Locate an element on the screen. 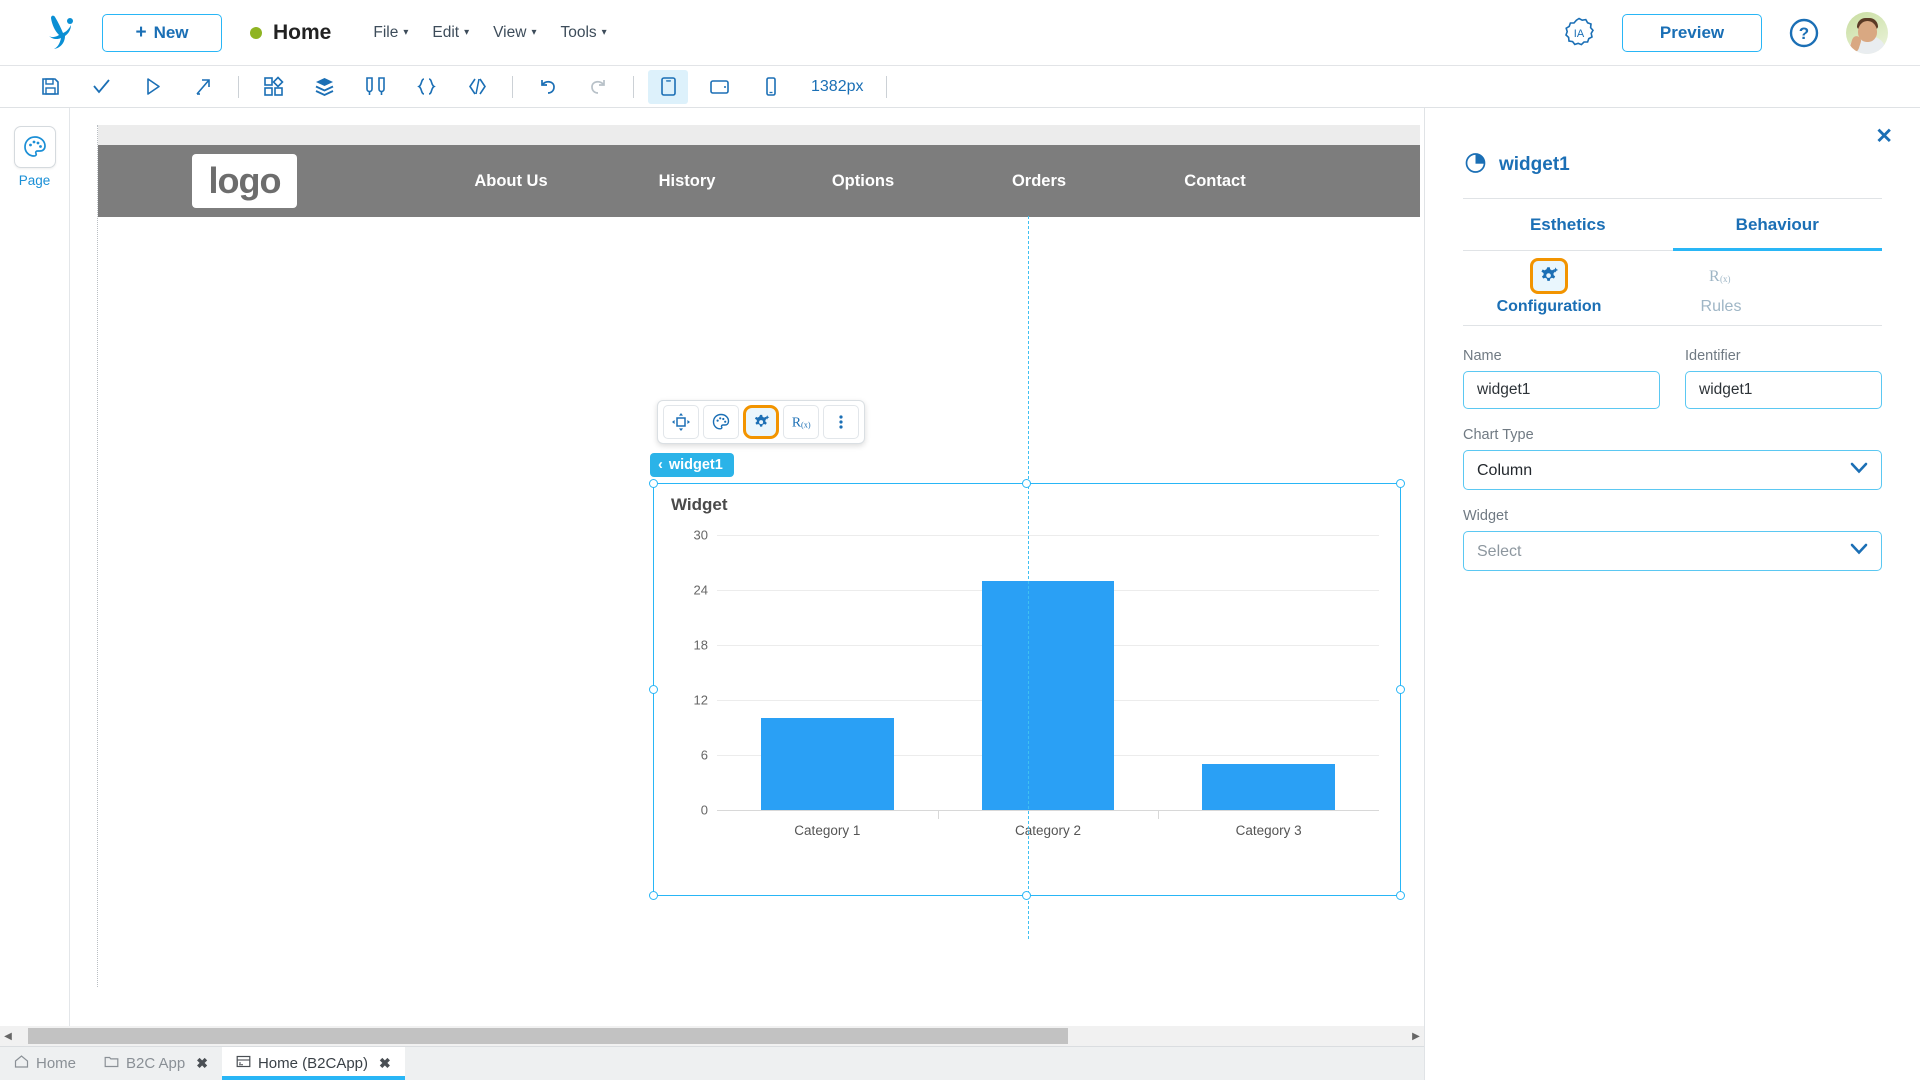 The image size is (1920, 1080). tab-b2c-app-label: B2C App is located at coordinates (156, 1063).